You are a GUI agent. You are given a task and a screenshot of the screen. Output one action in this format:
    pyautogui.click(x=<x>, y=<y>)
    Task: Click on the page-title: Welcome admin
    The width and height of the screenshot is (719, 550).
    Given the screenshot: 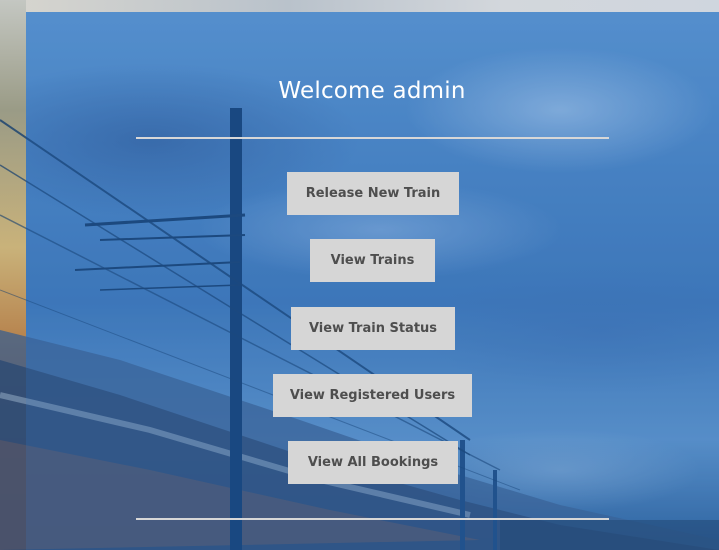 What is the action you would take?
    pyautogui.click(x=372, y=91)
    